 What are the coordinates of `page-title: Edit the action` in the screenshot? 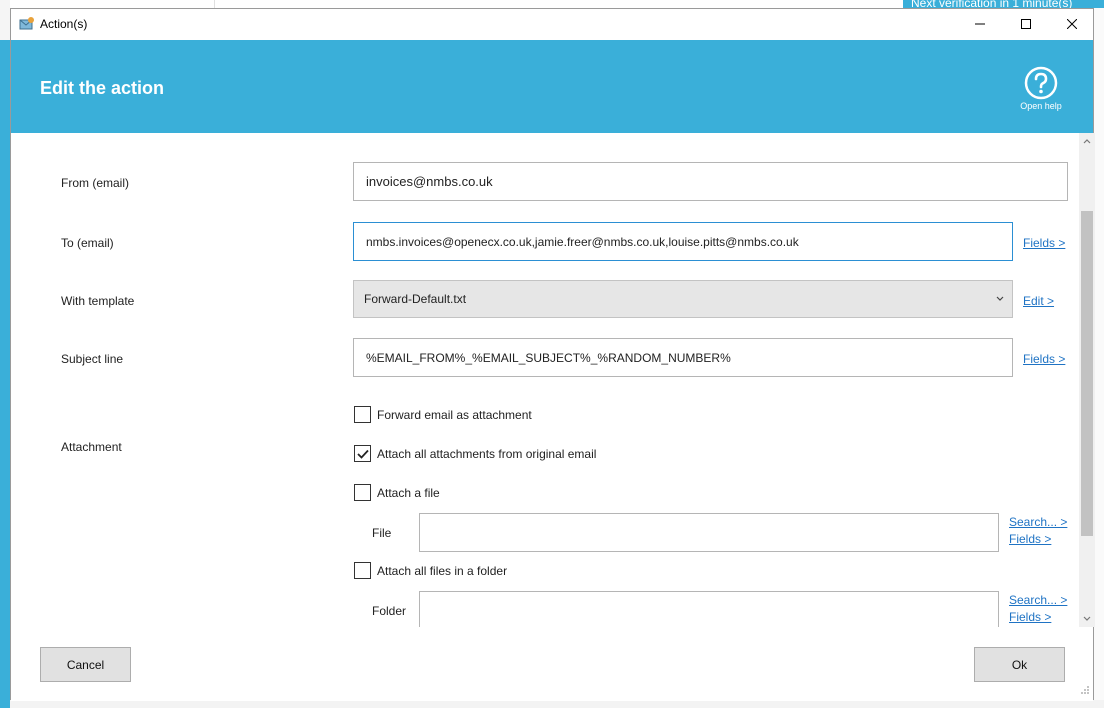 It's located at (102, 88).